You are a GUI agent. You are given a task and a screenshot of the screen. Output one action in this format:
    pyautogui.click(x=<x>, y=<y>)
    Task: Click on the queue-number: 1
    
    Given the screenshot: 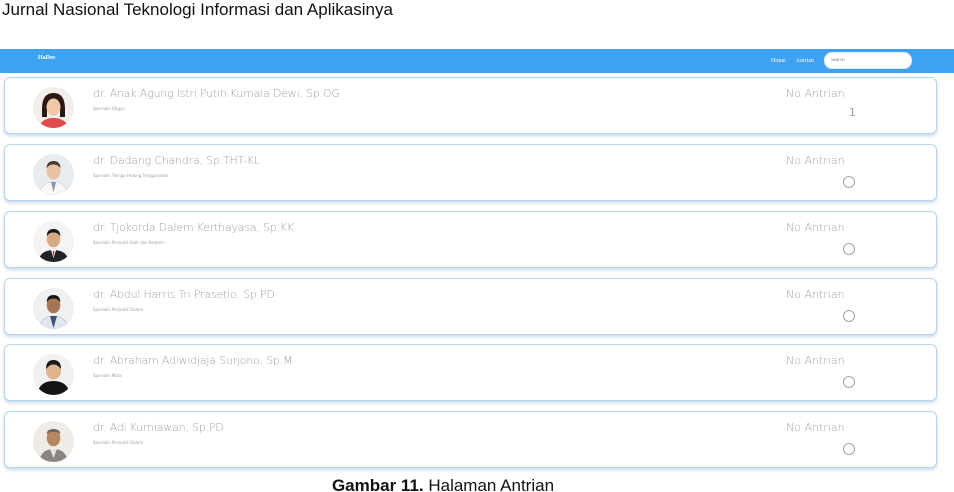 What is the action you would take?
    pyautogui.click(x=852, y=112)
    